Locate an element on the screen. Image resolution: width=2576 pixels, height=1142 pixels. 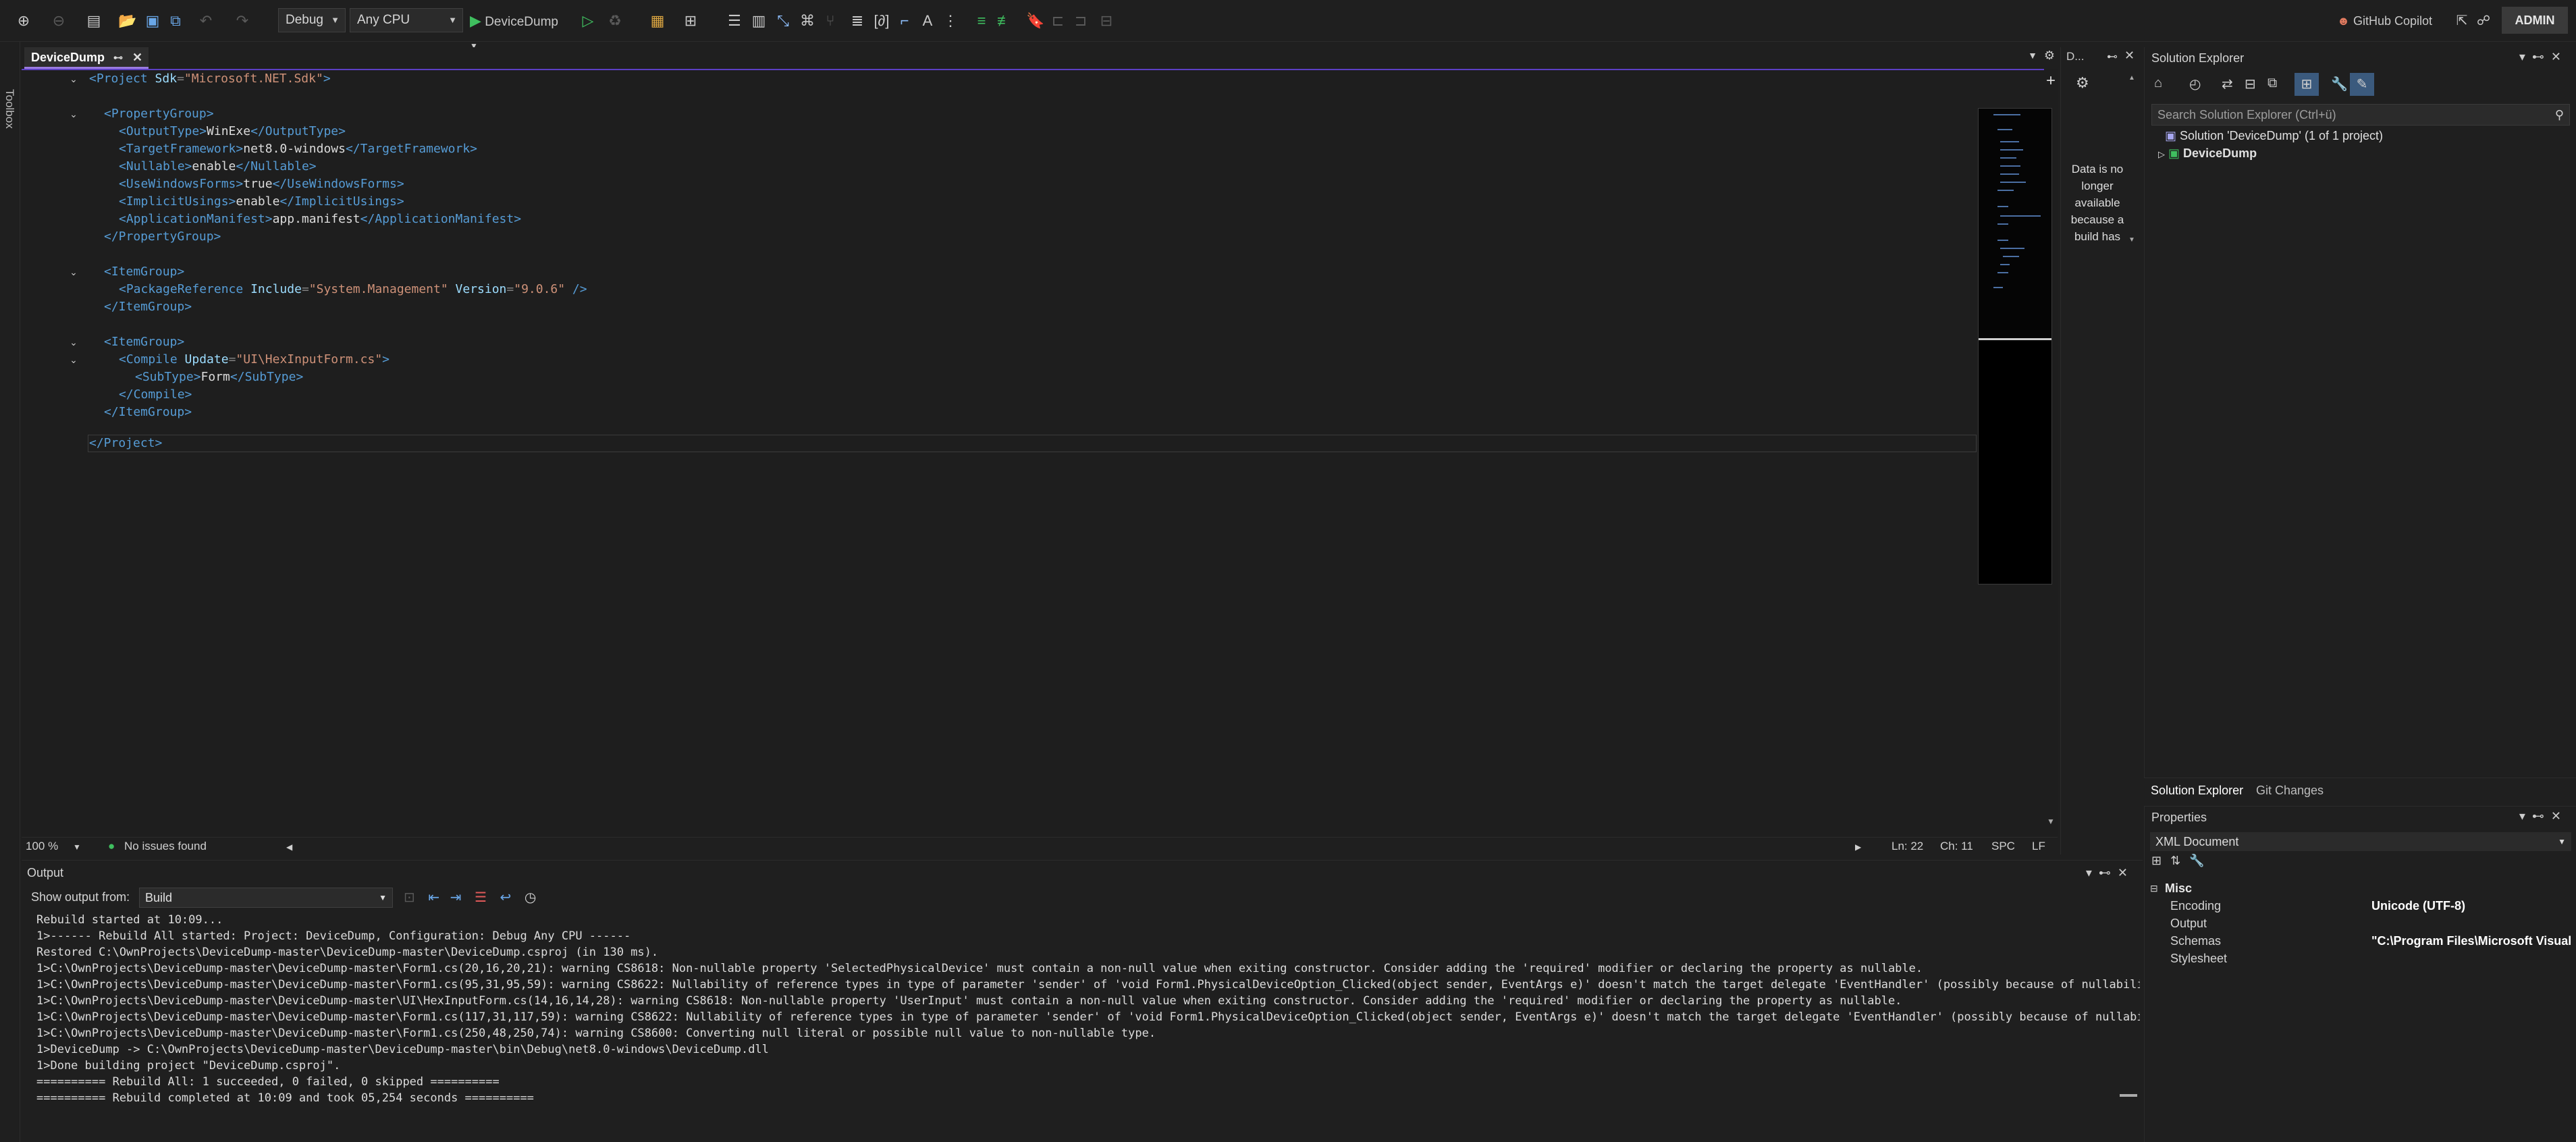
undo-icon: ↶ is located at coordinates (206, 20).